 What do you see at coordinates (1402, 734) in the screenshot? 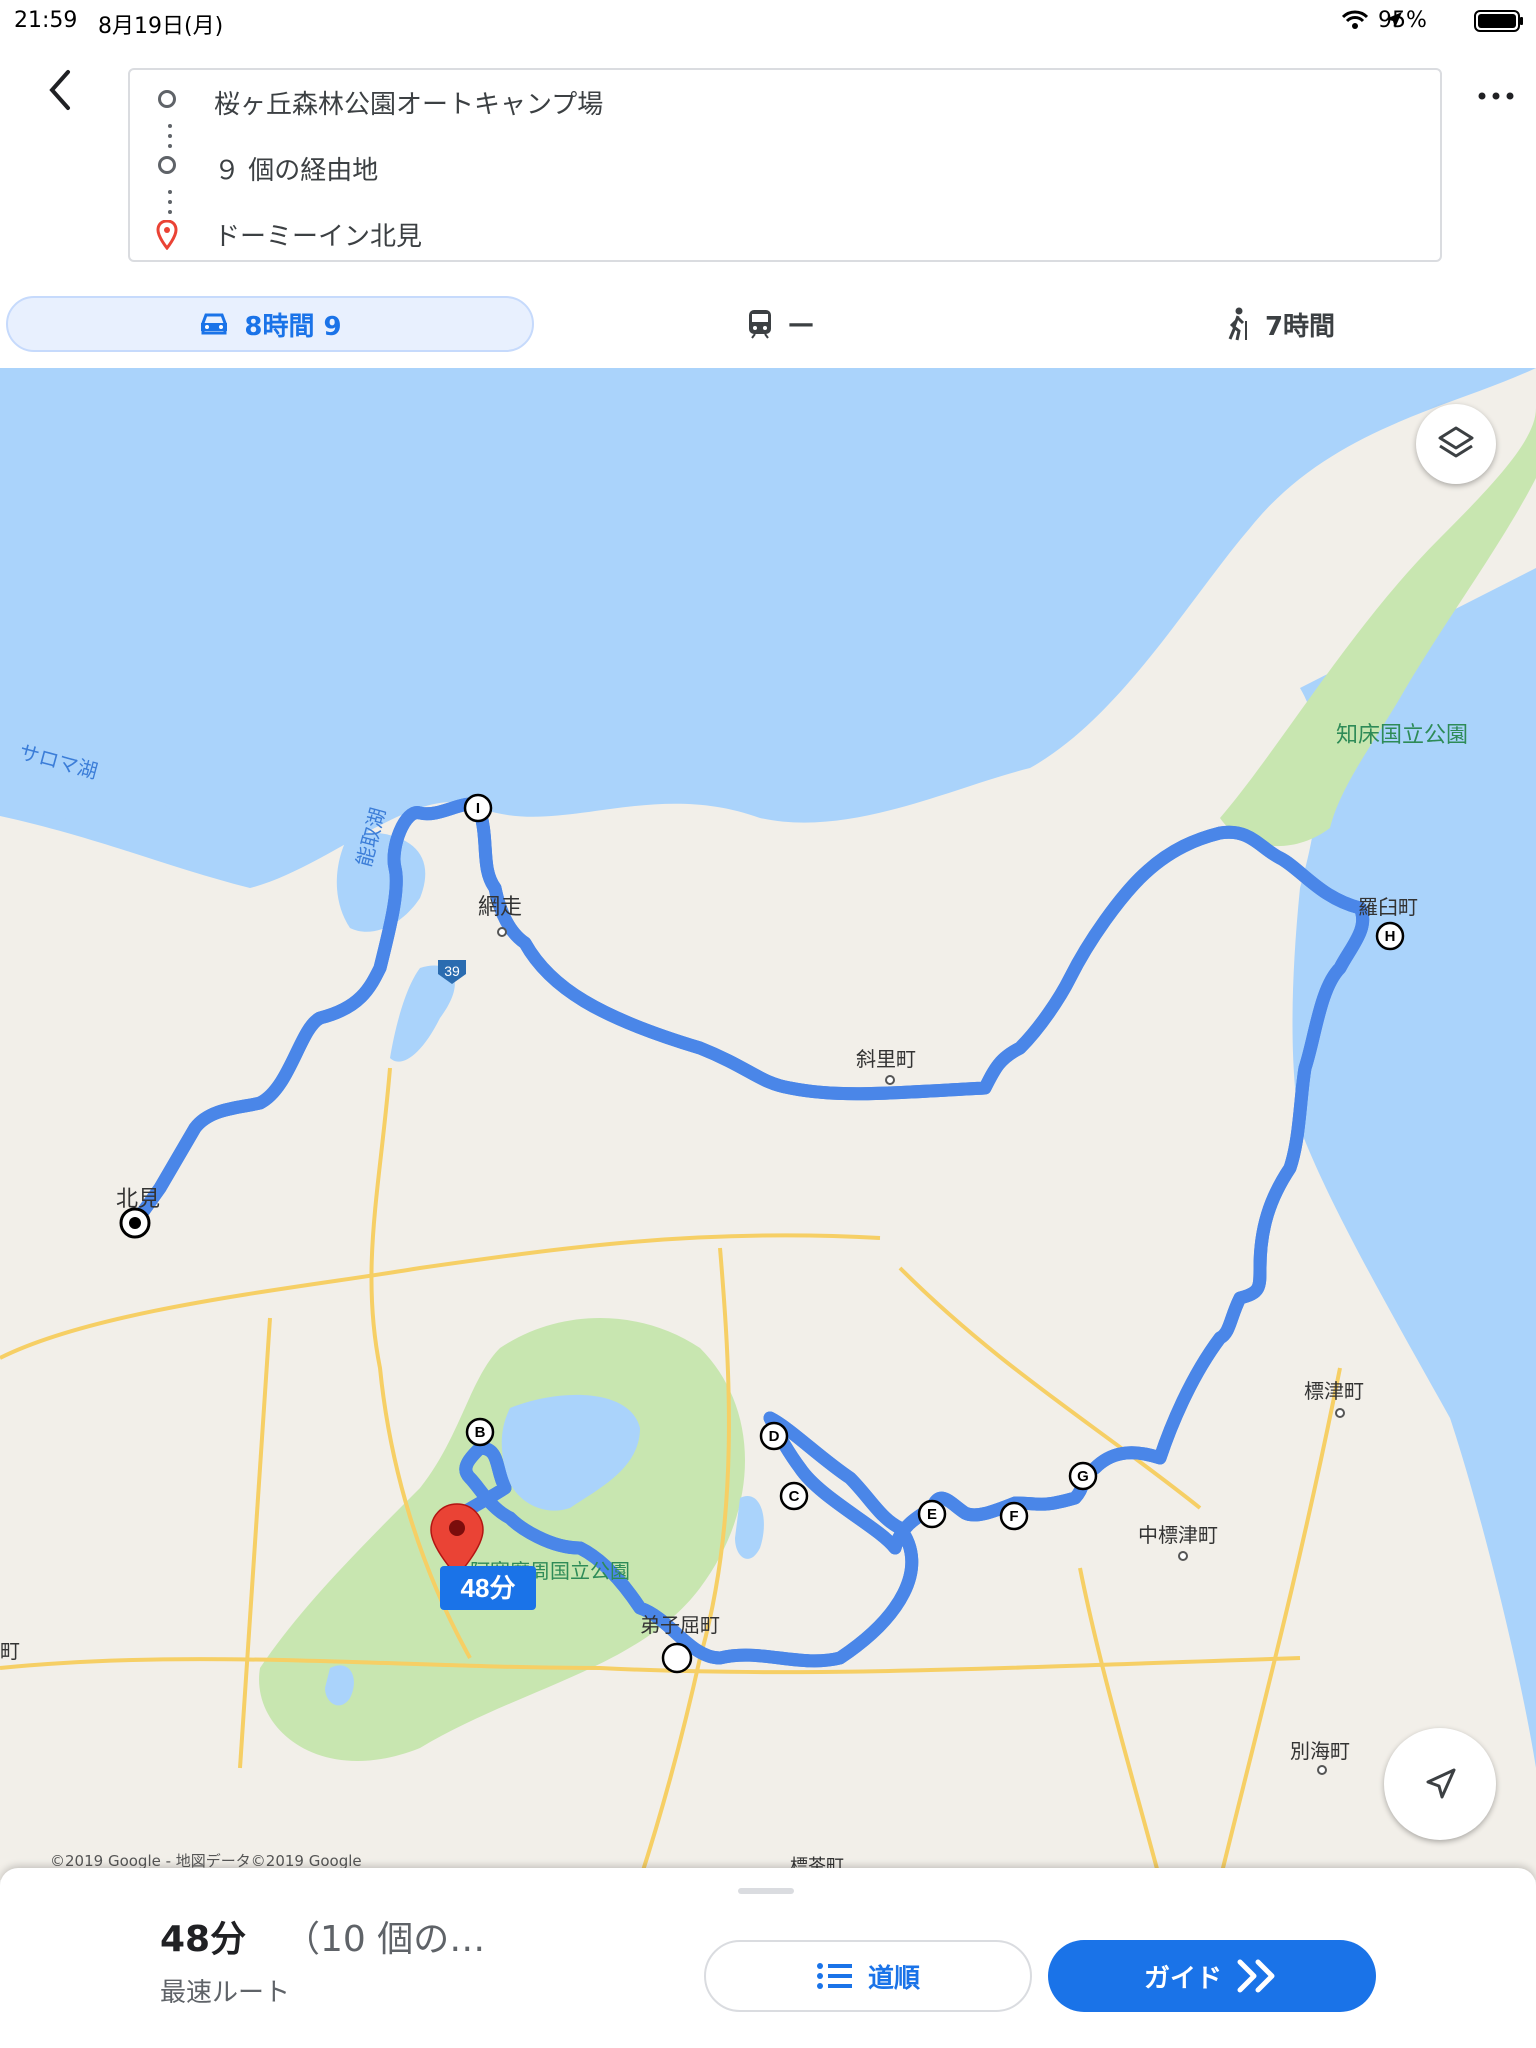
I see `label-shiretoko-park: 知床国立公園` at bounding box center [1402, 734].